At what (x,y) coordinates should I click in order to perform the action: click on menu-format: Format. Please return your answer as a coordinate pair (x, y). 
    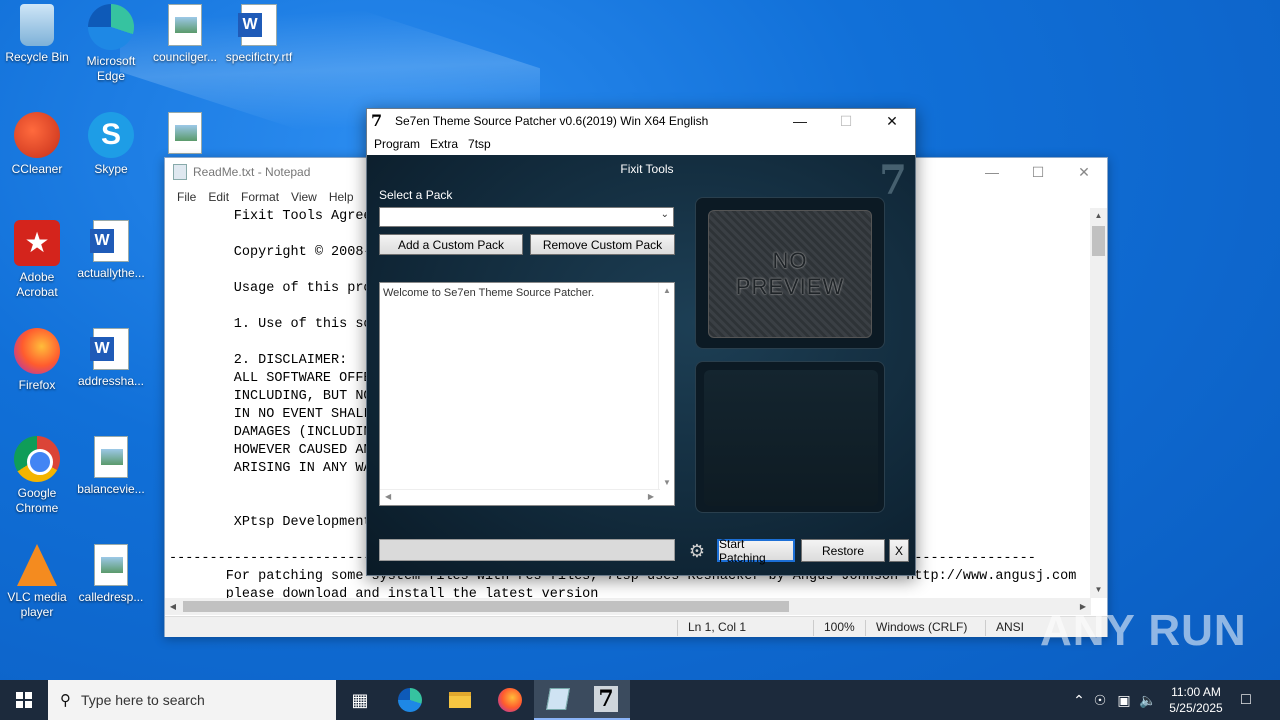
    Looking at the image, I should click on (260, 197).